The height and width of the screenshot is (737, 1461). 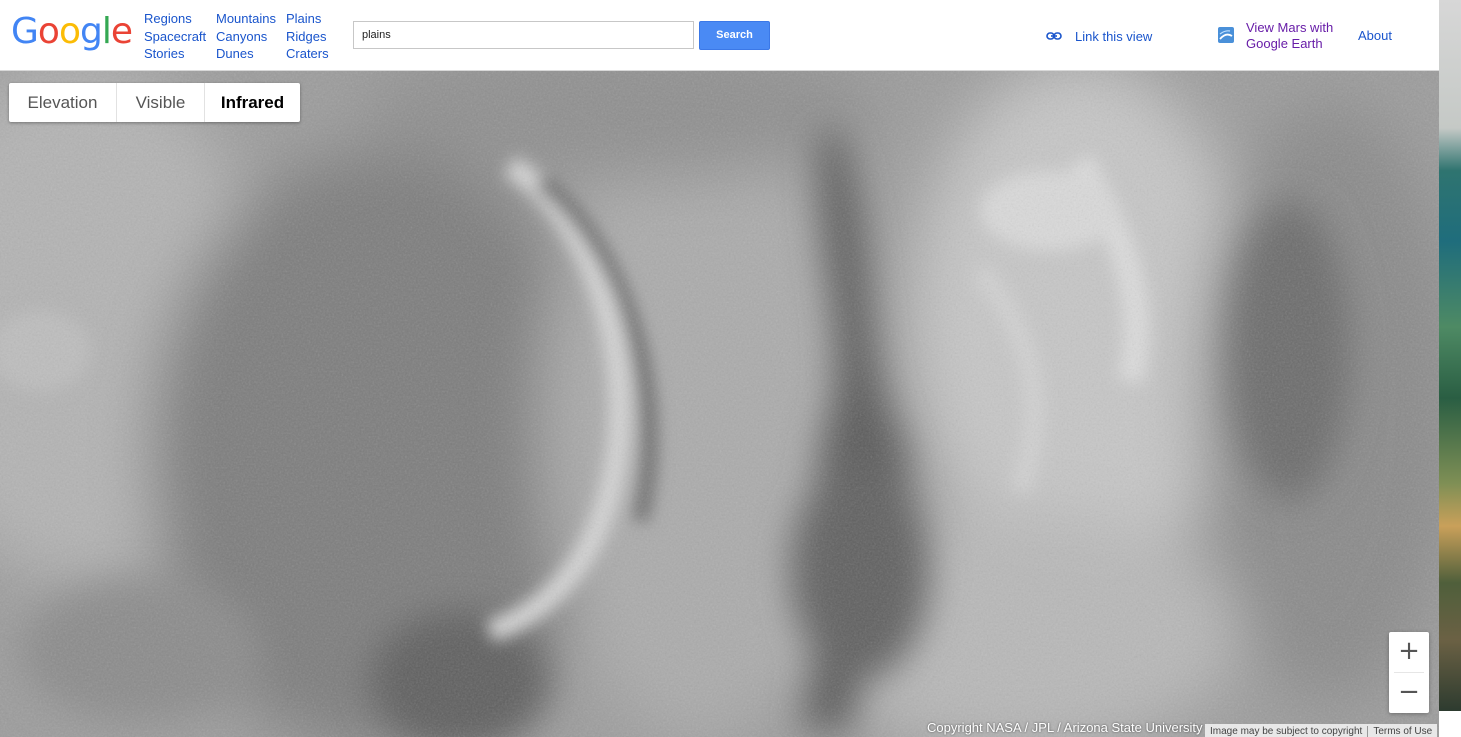 What do you see at coordinates (252, 102) in the screenshot?
I see `tab-infrared: Infrared` at bounding box center [252, 102].